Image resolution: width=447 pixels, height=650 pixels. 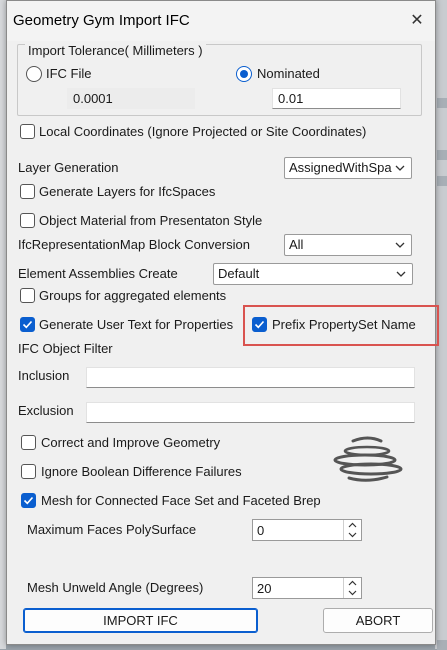 I want to click on exclusion-label: Exclusion, so click(x=46, y=410).